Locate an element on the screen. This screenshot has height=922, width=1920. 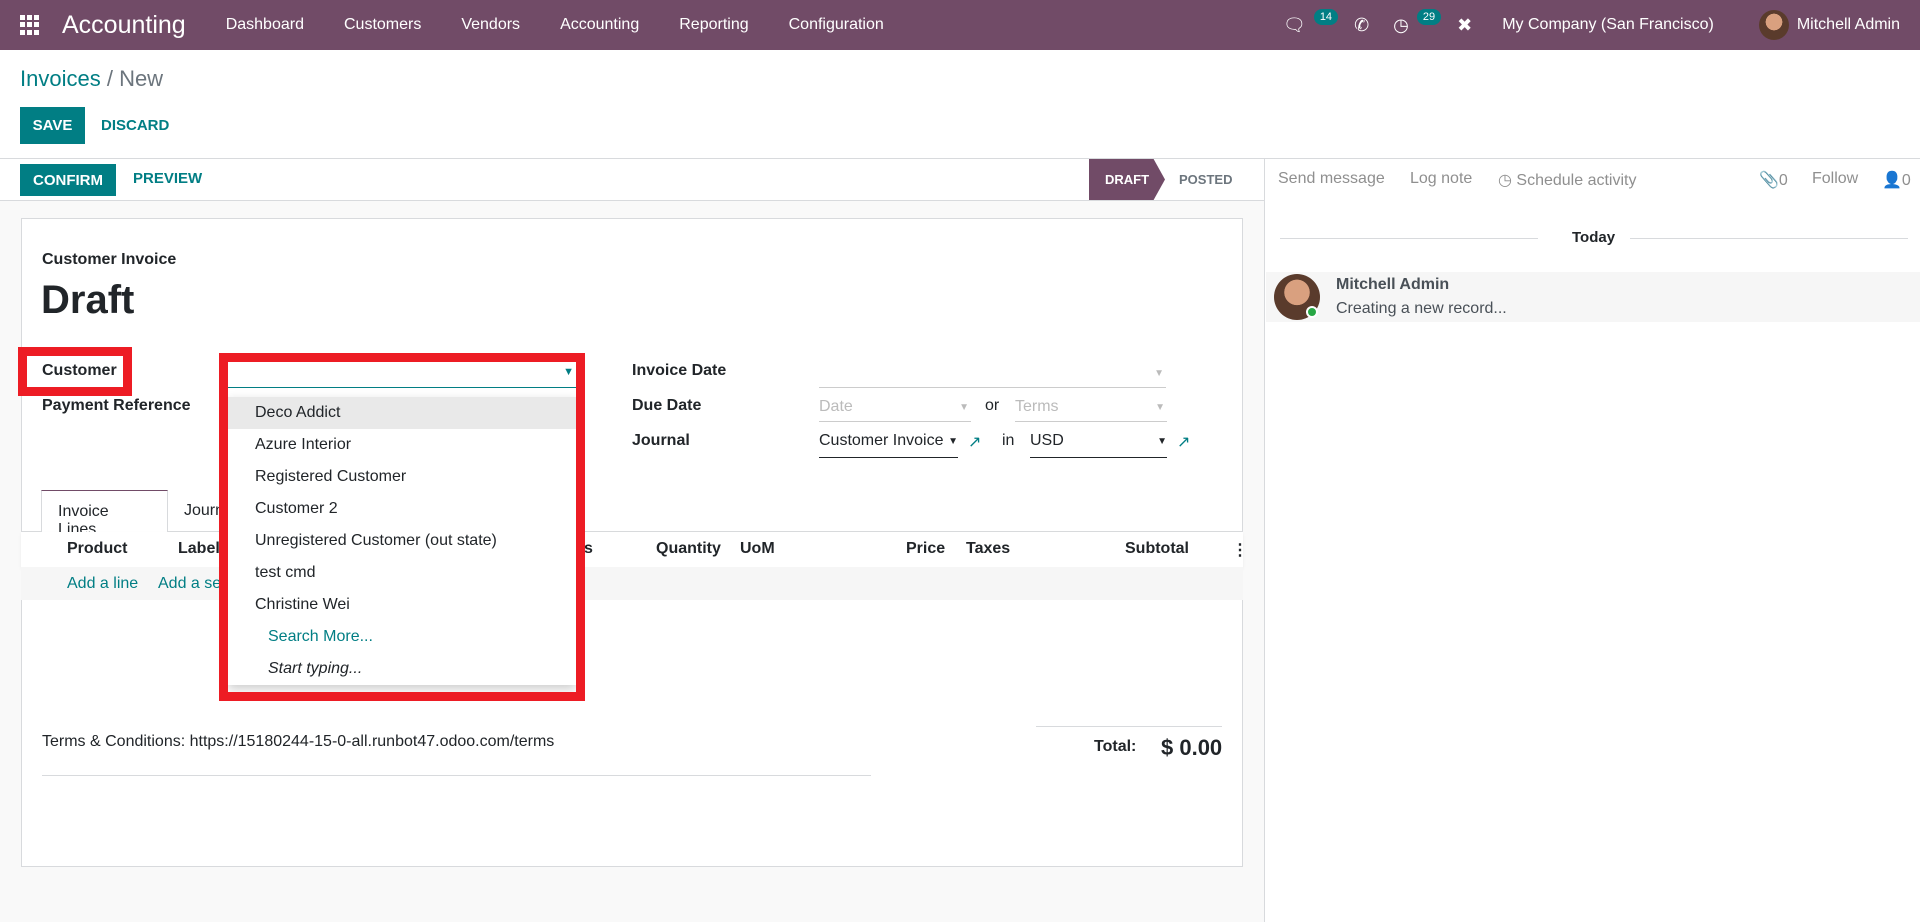
user-menu: Mitchell Admin is located at coordinates (1848, 25).